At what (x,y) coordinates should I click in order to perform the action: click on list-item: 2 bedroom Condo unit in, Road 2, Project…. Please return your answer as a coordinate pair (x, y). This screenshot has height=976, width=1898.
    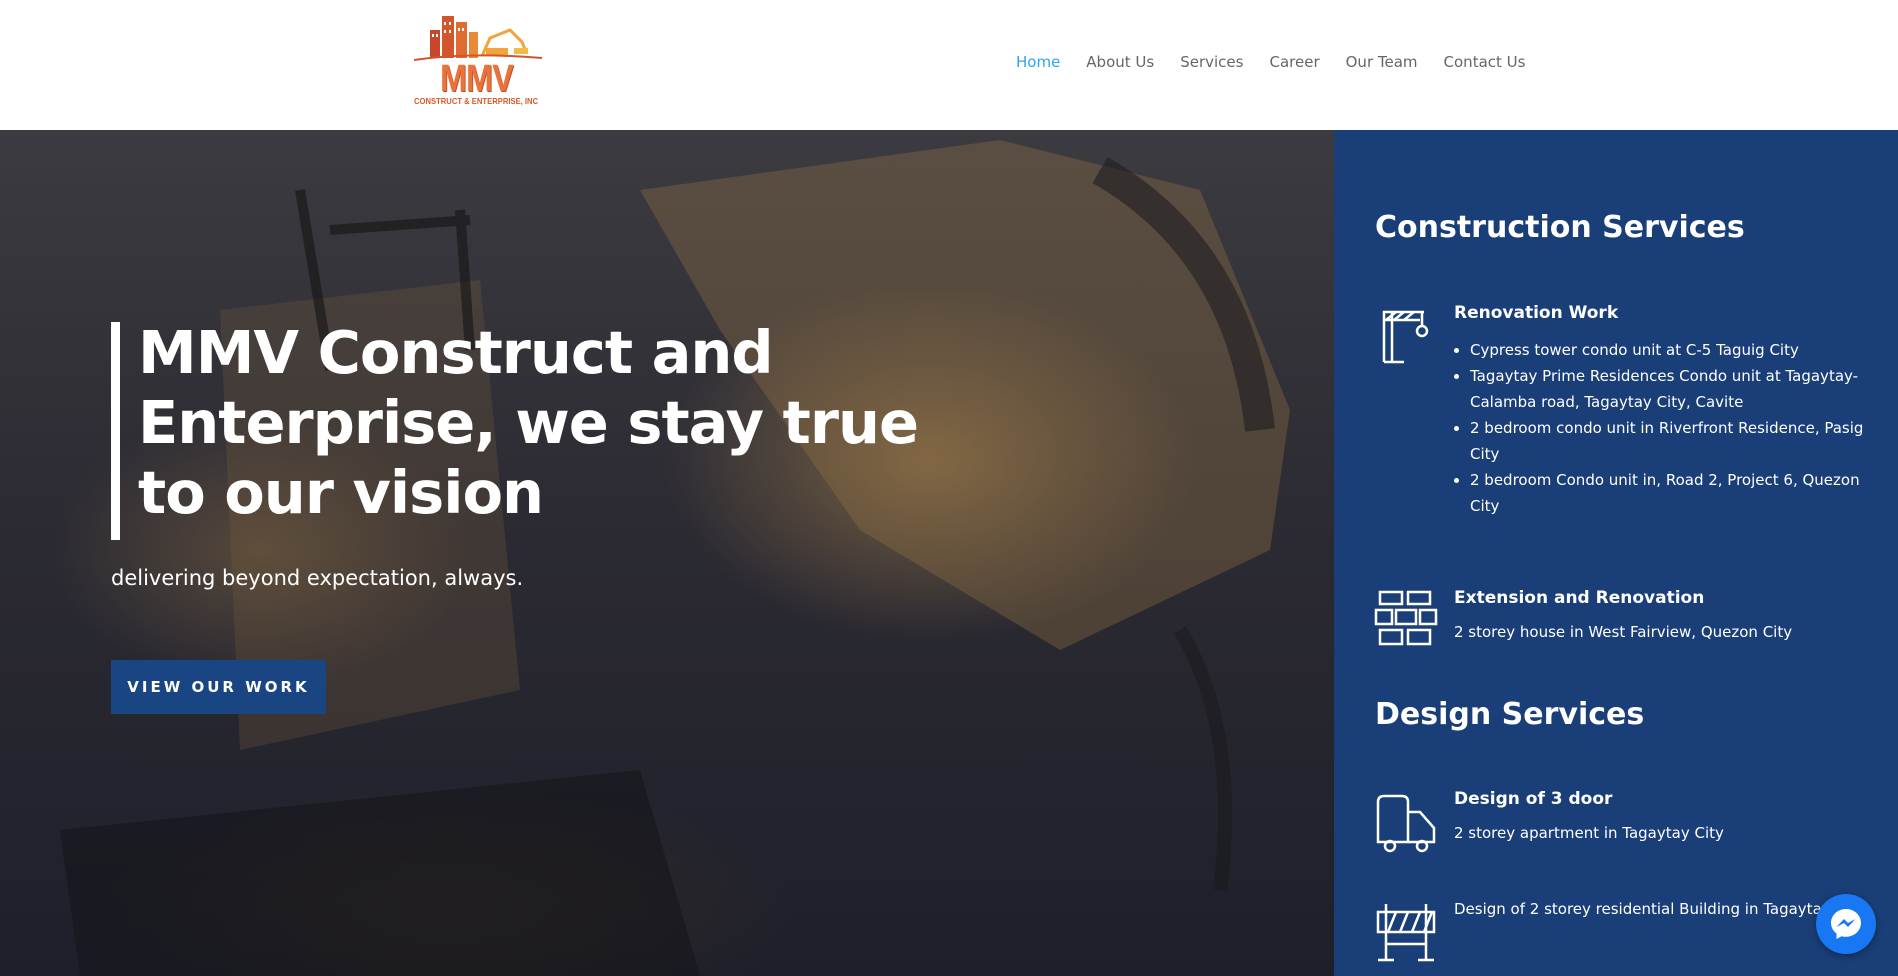
    Looking at the image, I should click on (1667, 493).